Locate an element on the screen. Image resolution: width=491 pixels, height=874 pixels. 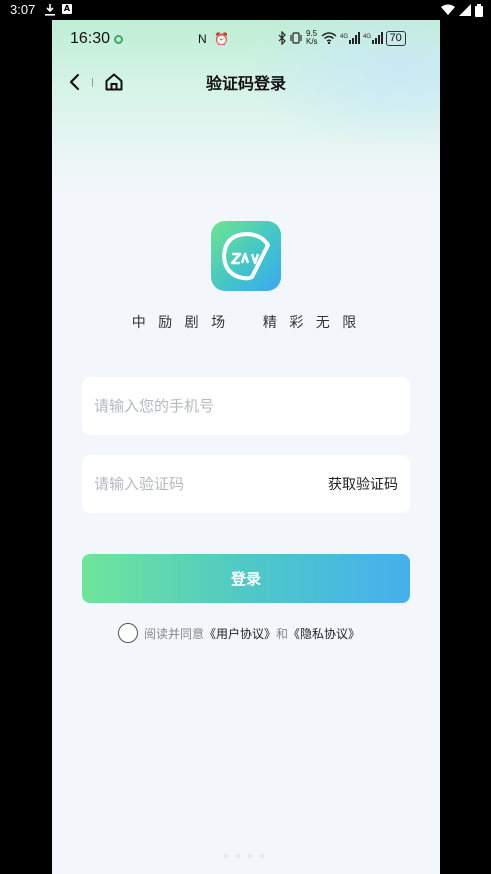
code-input-box: 获取验证码 is located at coordinates (246, 484).